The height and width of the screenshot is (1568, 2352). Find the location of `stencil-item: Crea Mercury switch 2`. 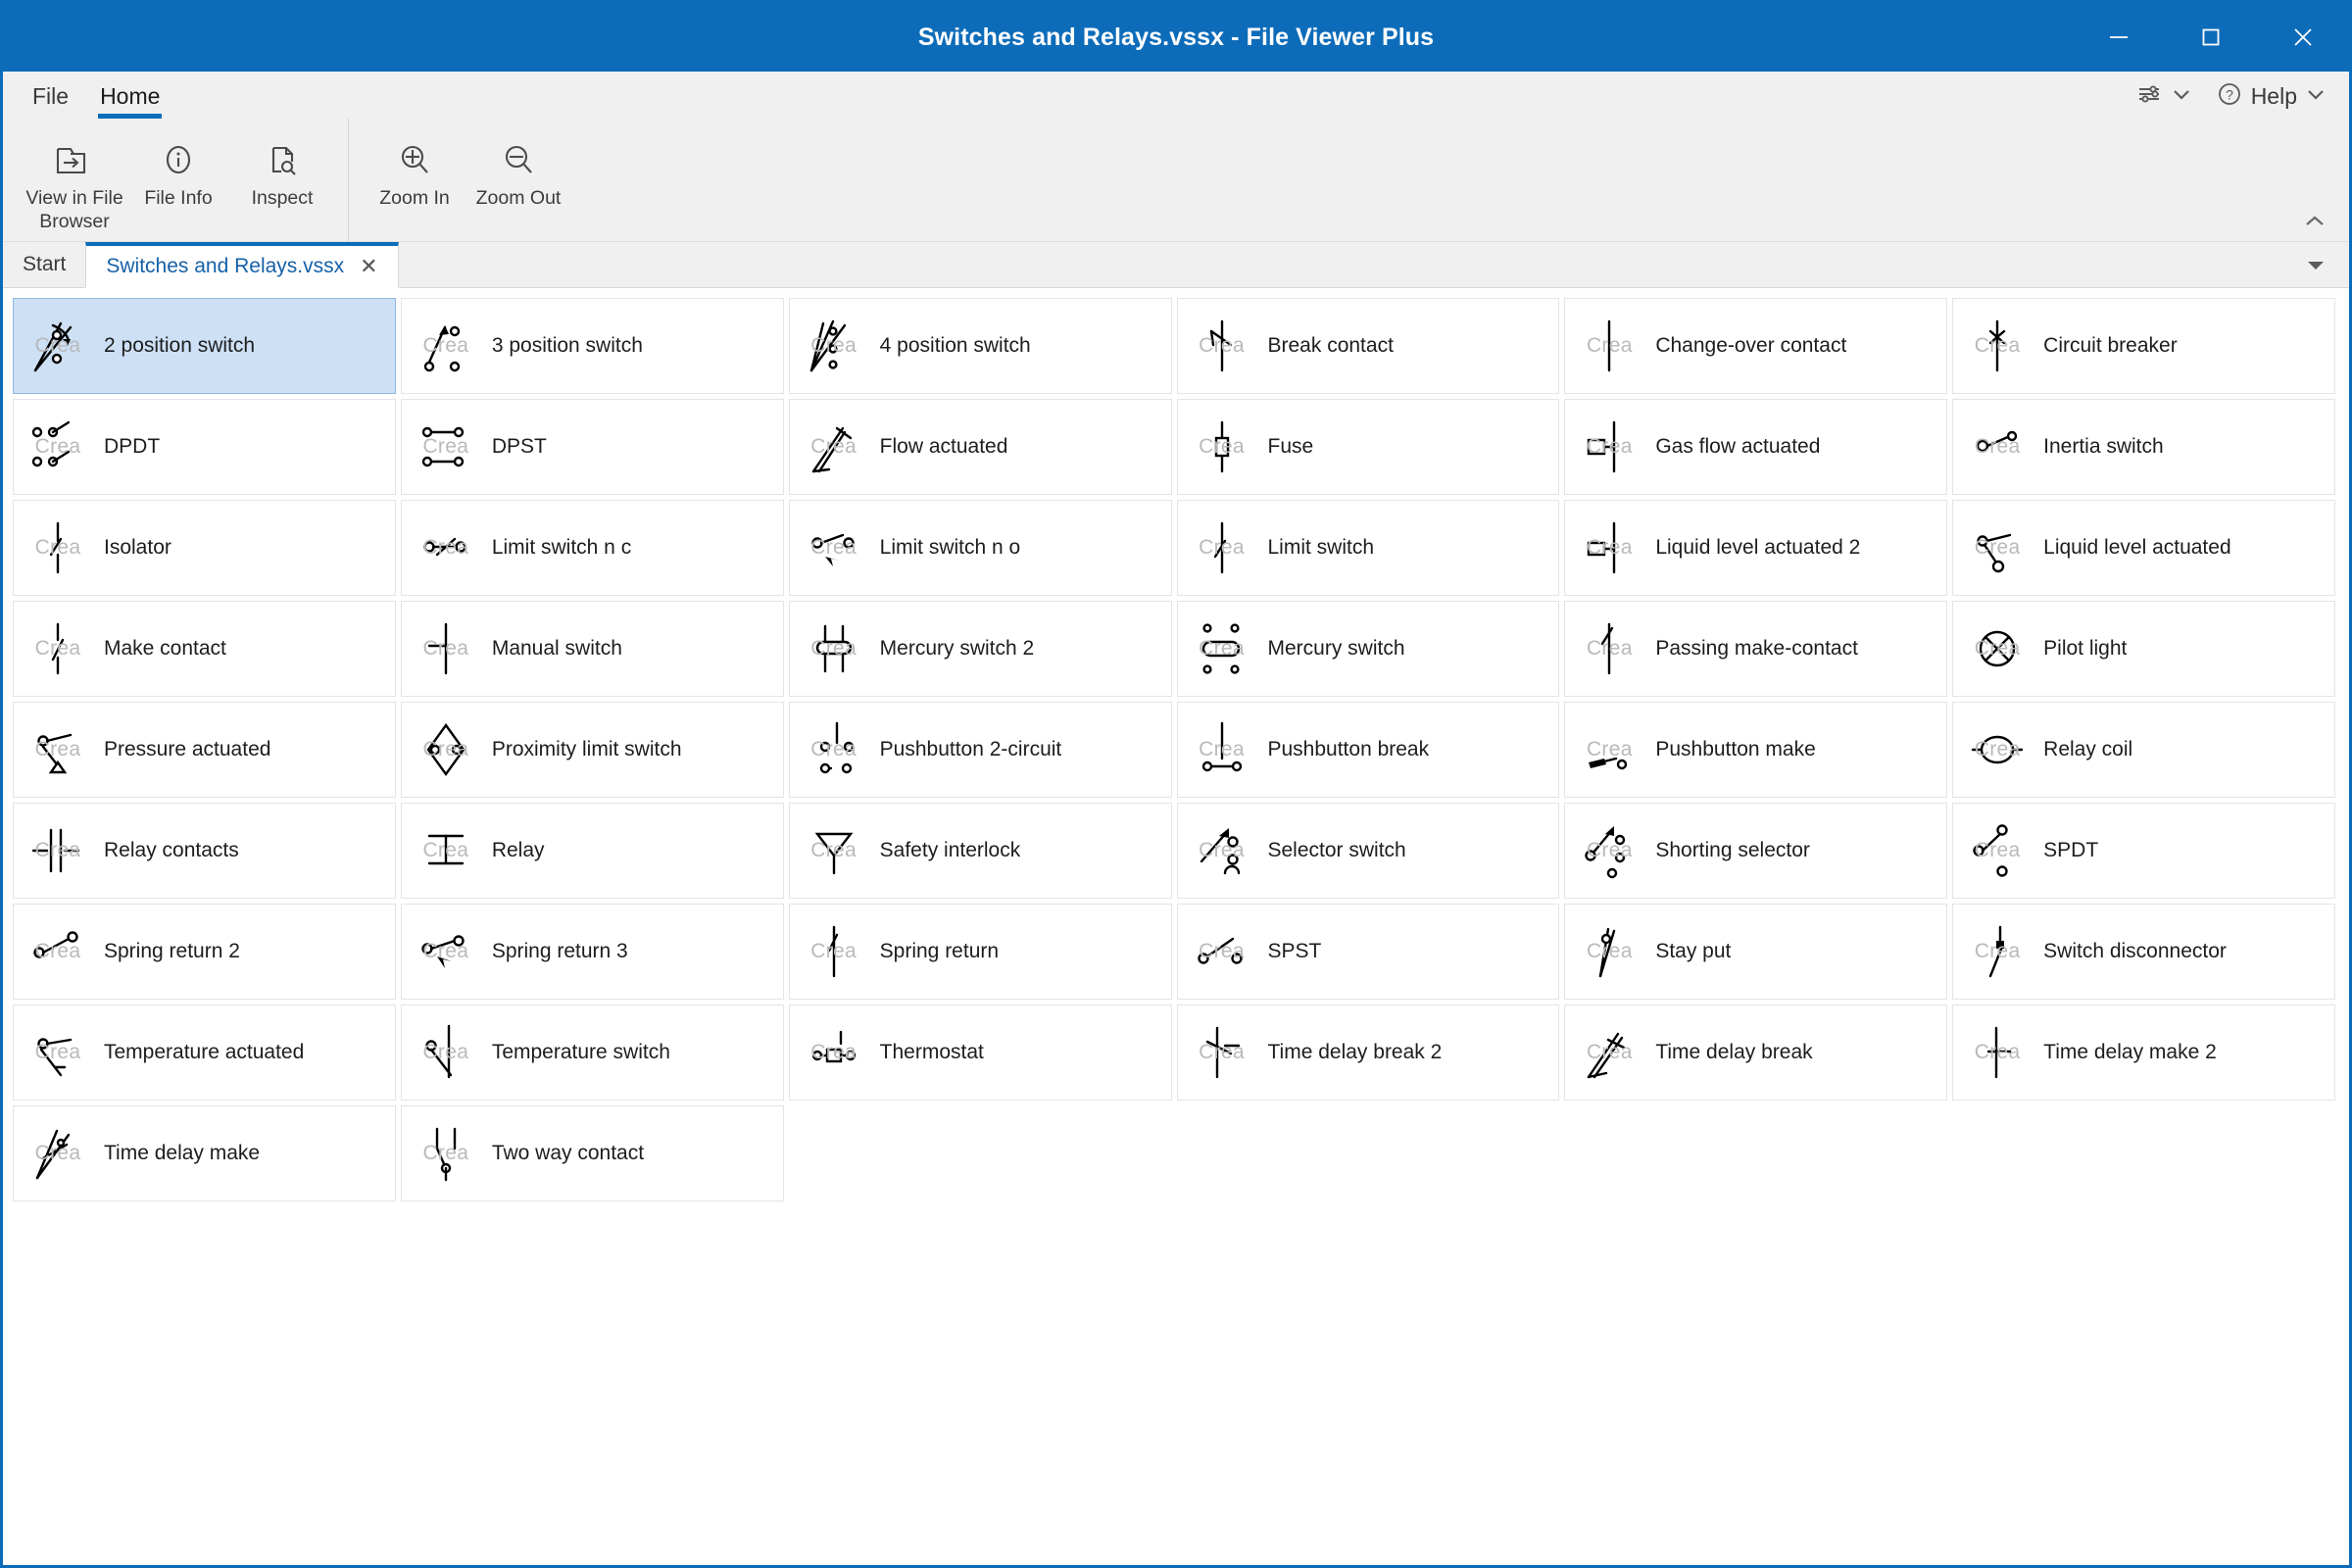

stencil-item: Crea Mercury switch 2 is located at coordinates (980, 649).